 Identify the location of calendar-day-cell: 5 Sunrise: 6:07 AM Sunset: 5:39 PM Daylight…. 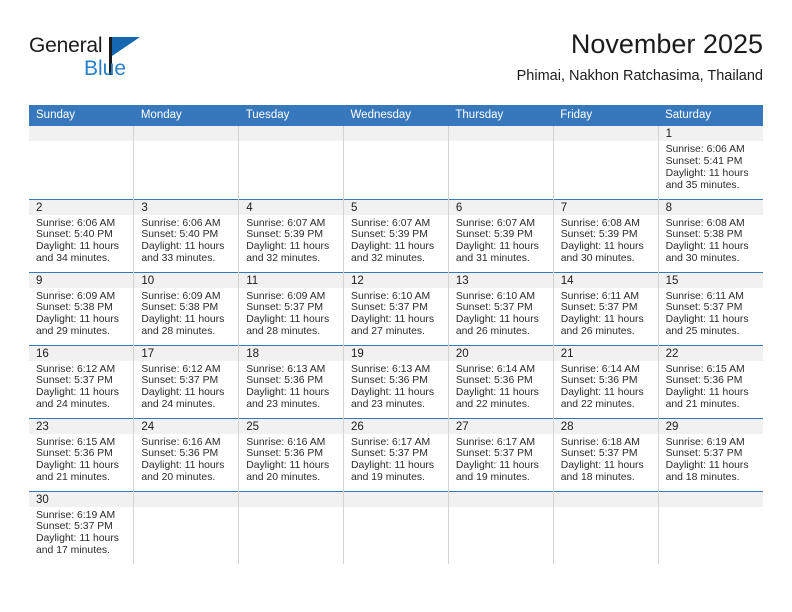
(396, 235).